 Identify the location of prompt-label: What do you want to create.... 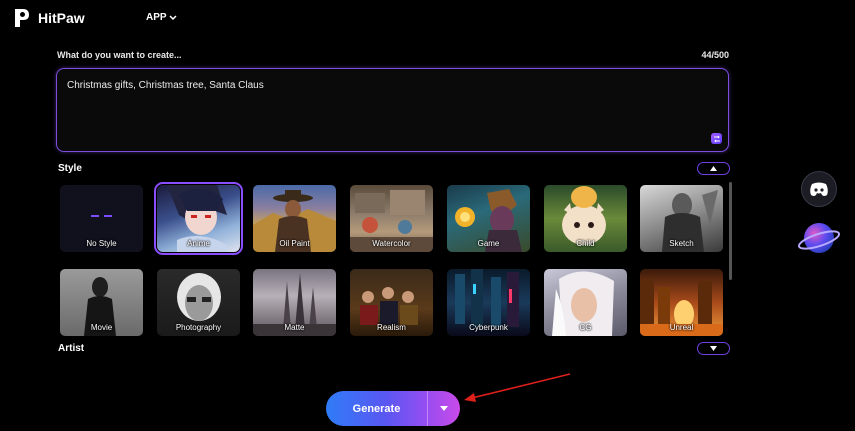
(119, 55).